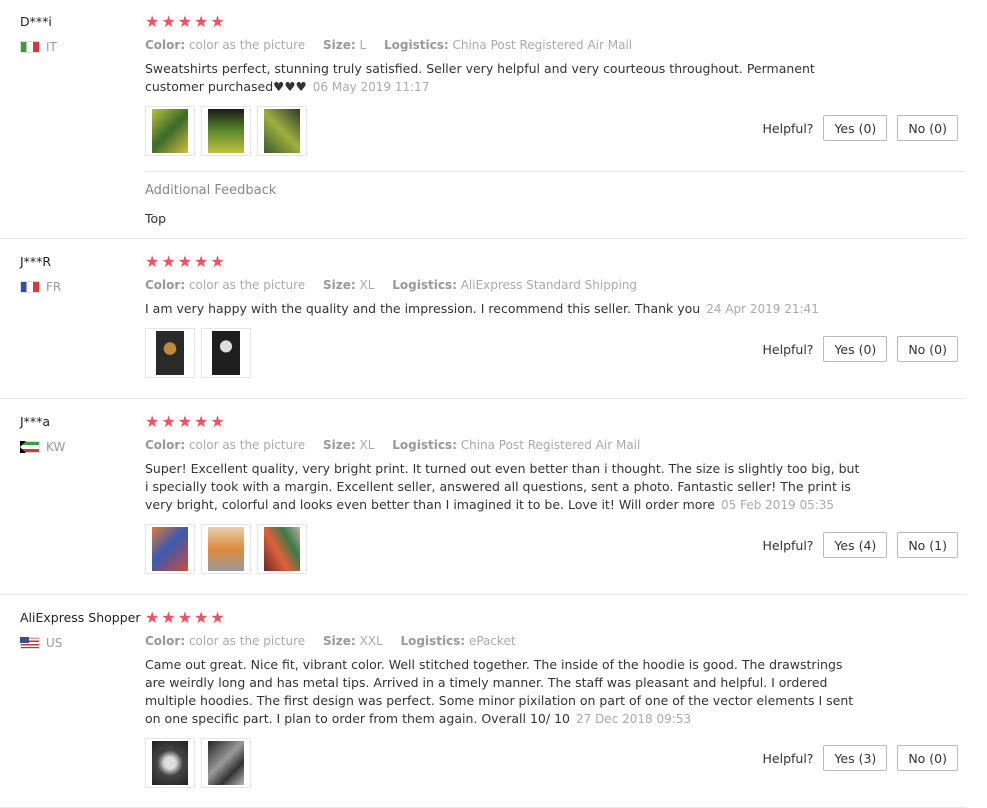 This screenshot has height=808, width=987. Describe the element at coordinates (42, 447) in the screenshot. I see `reviewer-country: KW` at that location.